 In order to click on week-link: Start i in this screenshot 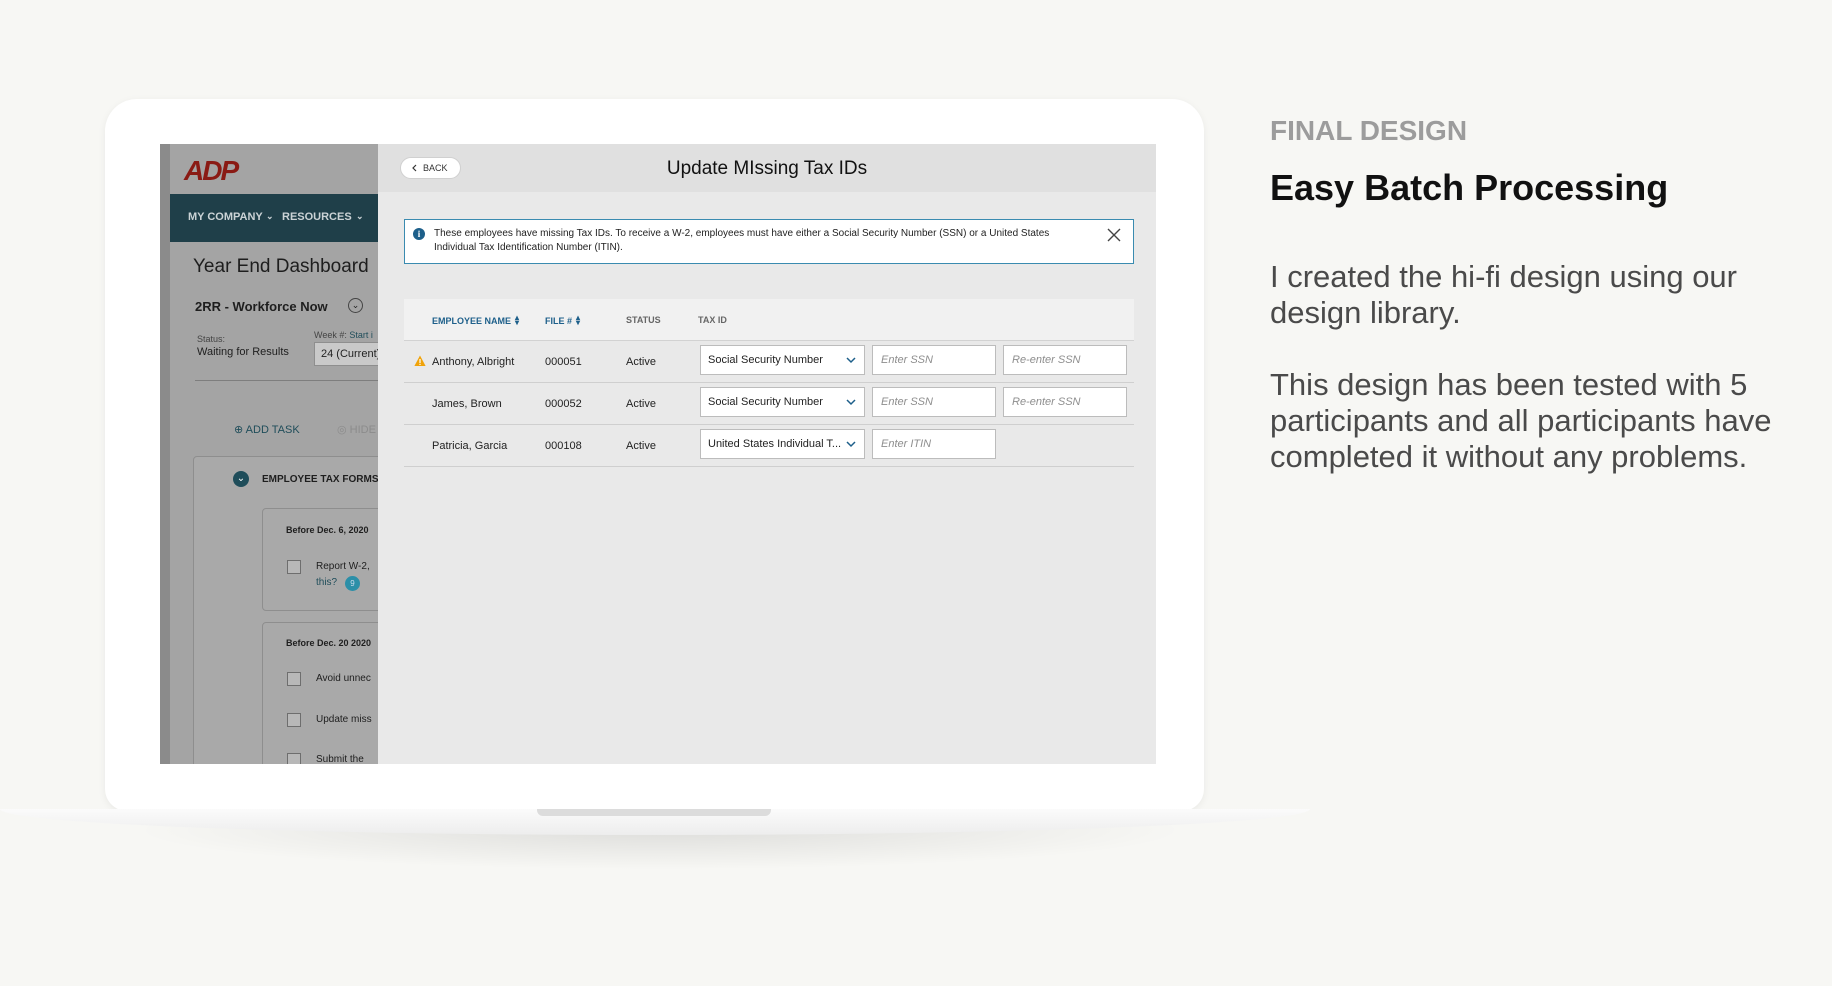, I will do `click(361, 335)`.